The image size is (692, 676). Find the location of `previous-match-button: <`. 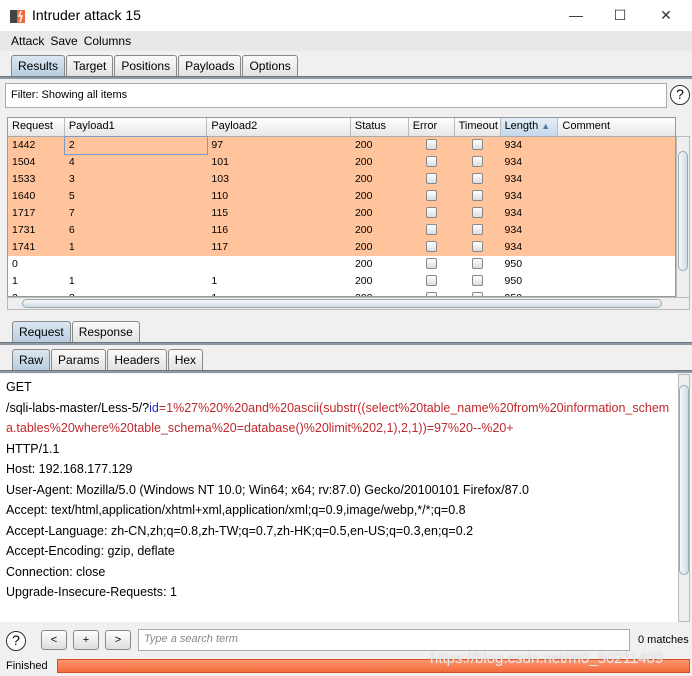

previous-match-button: < is located at coordinates (54, 640).